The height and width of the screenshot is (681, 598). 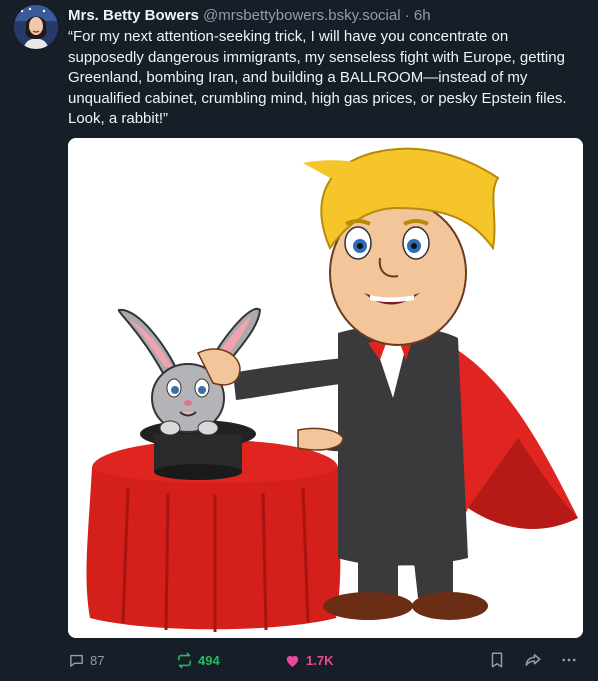 I want to click on repost-count: 494, so click(x=209, y=660).